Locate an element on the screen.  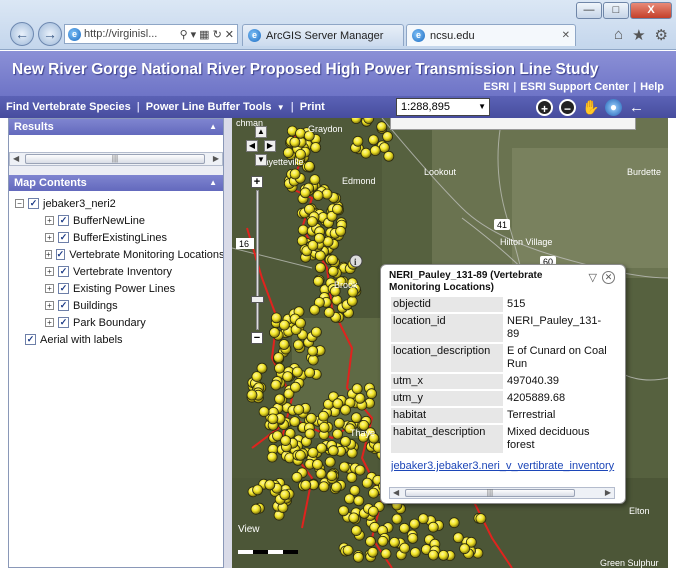
scroll-thumb: ||| is located at coordinates (115, 159).